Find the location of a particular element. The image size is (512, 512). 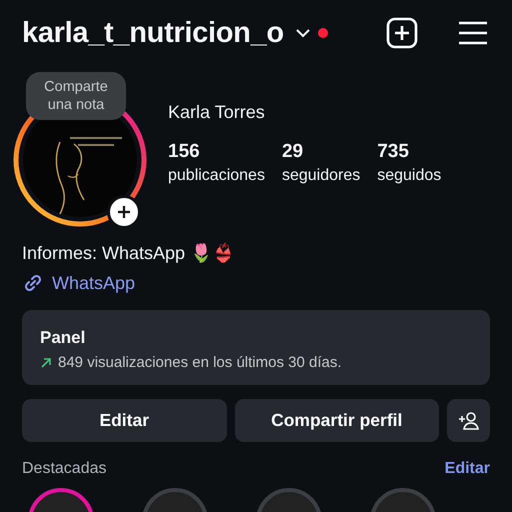

stat-label: publicaciones is located at coordinates (216, 176).